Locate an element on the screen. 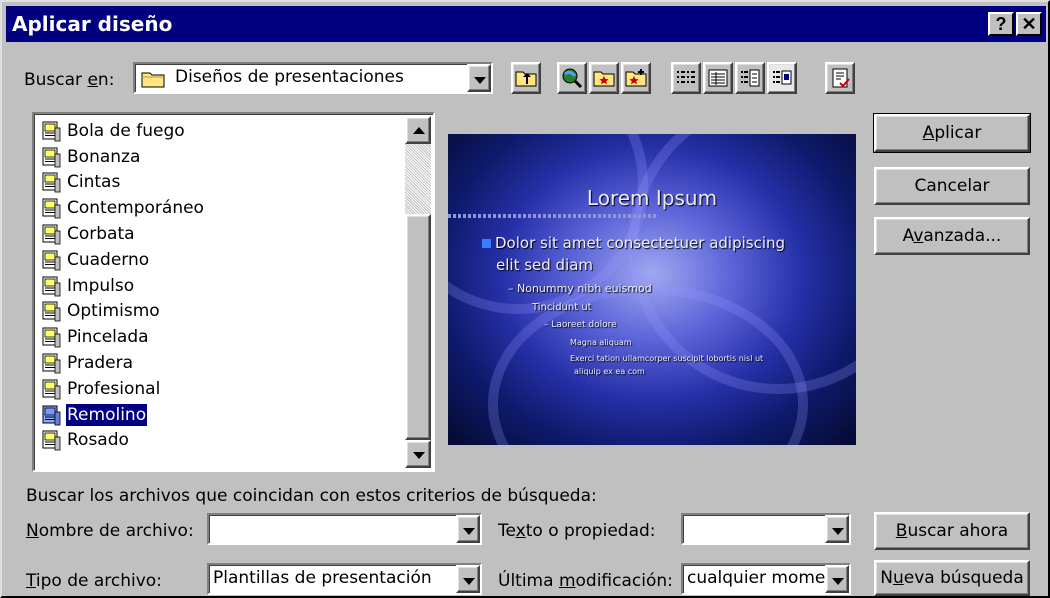 The width and height of the screenshot is (1050, 598). details-view-button is located at coordinates (718, 78).